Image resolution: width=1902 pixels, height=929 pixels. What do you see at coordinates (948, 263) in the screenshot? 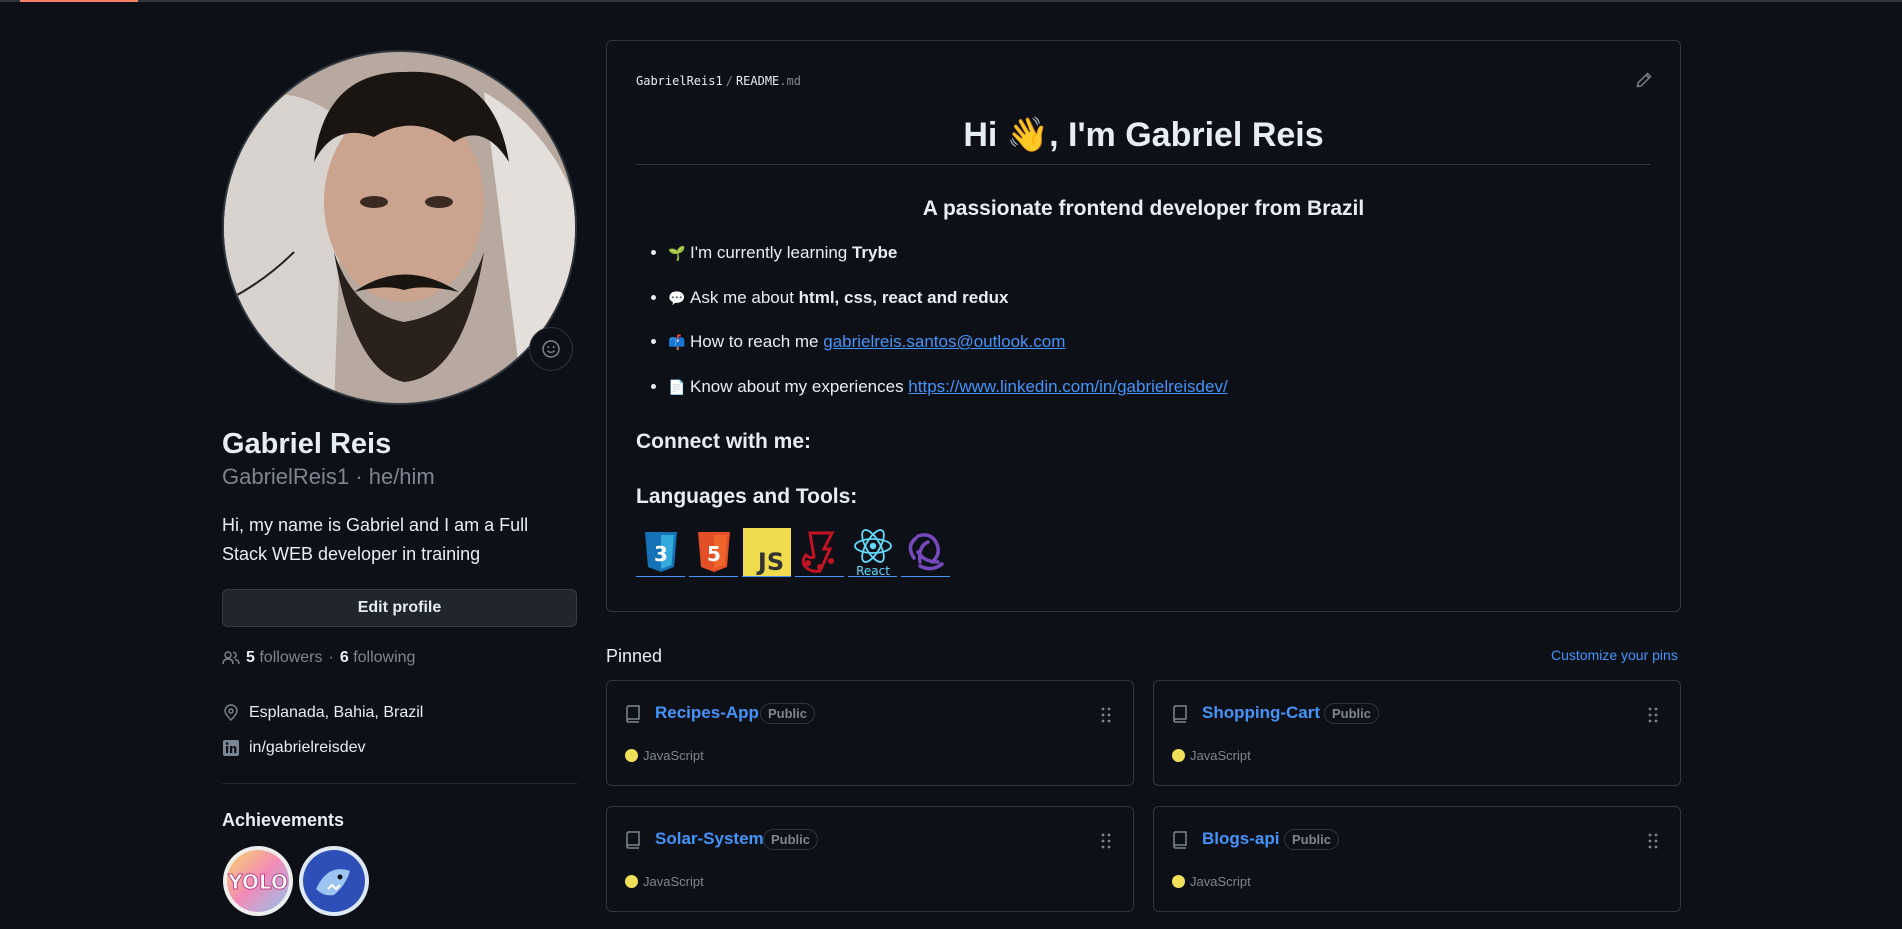
I see `readme-item-learning: 🌱I'm currently learning Trybe` at bounding box center [948, 263].